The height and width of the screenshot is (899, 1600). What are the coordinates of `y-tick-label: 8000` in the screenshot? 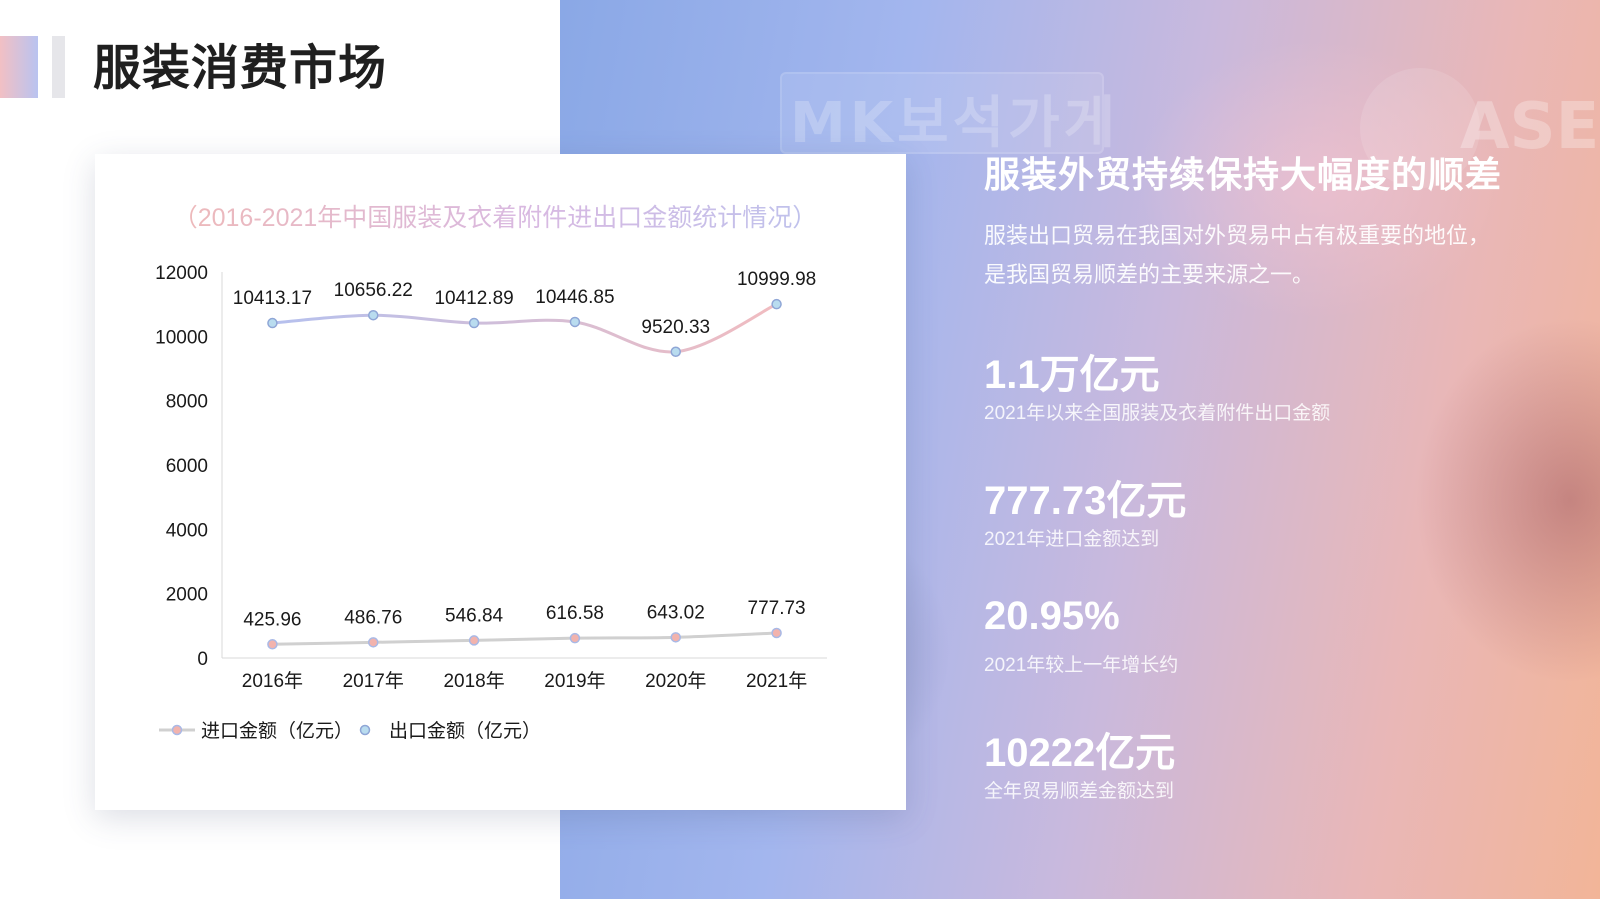 It's located at (187, 402).